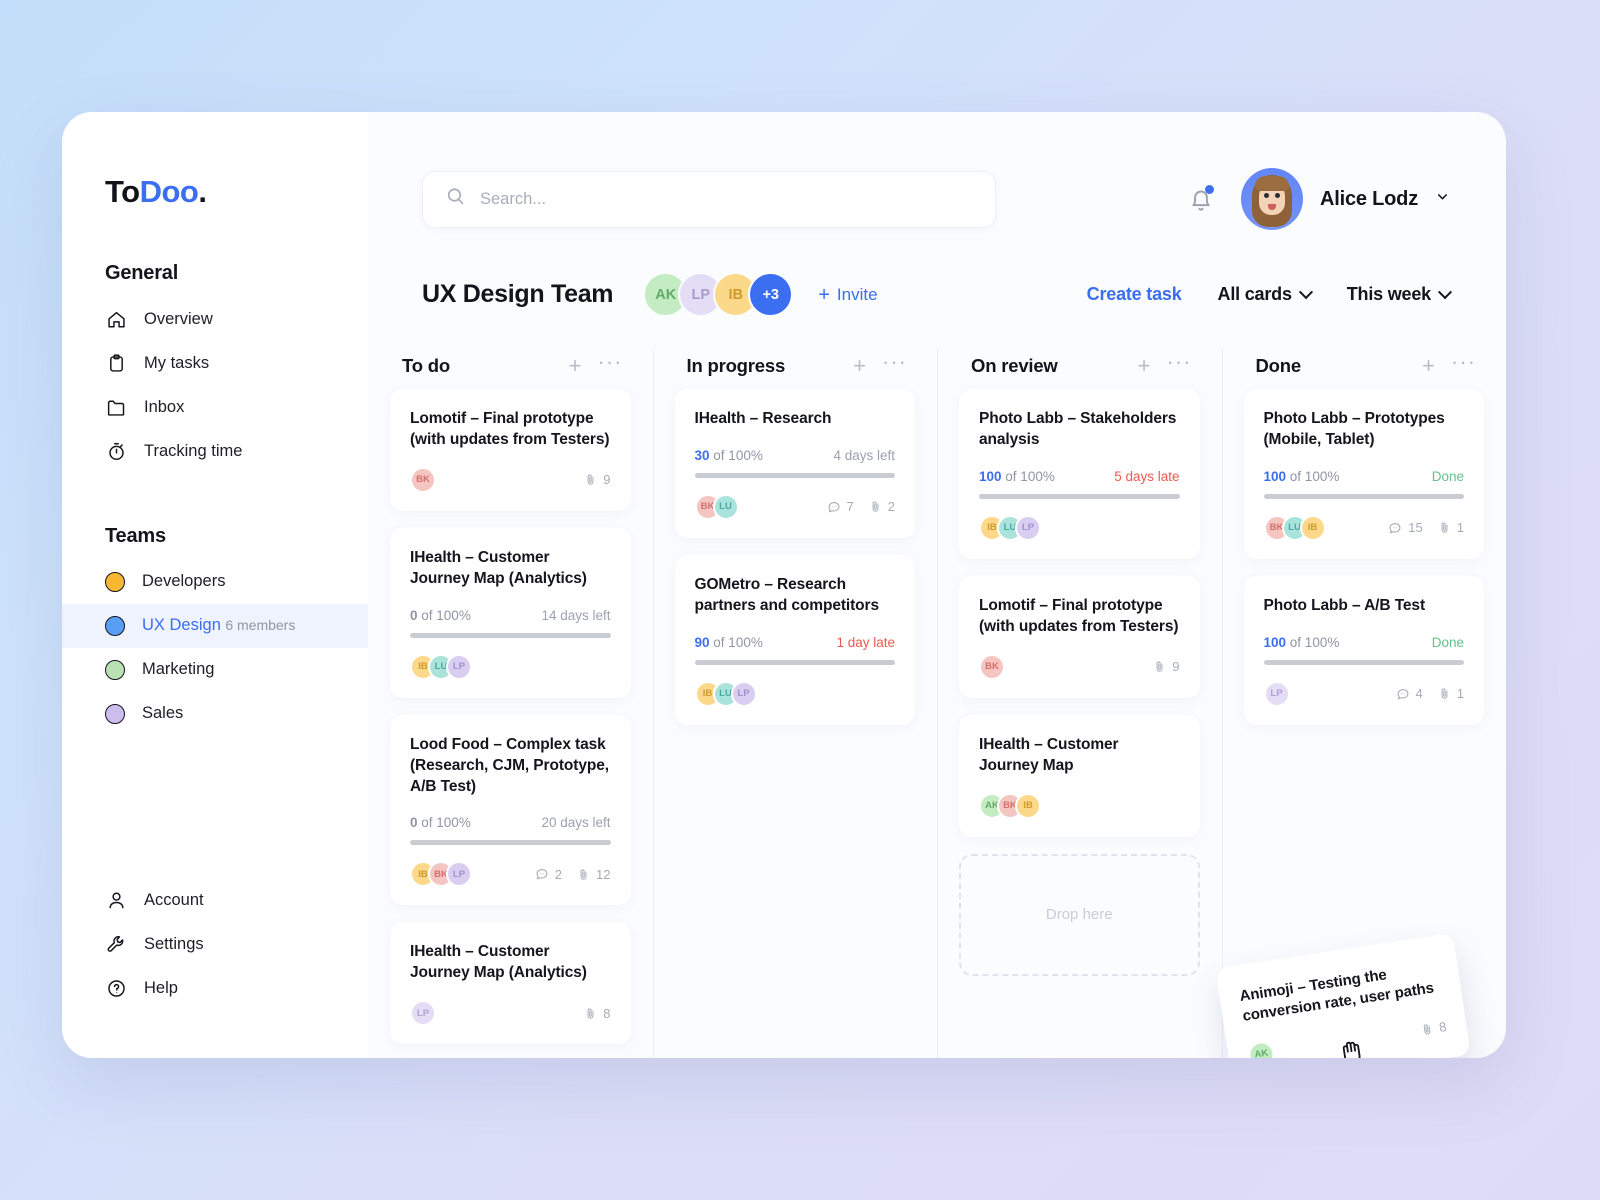 This screenshot has width=1600, height=1200. Describe the element at coordinates (122, 191) in the screenshot. I see `logo-text-dark: To` at that location.